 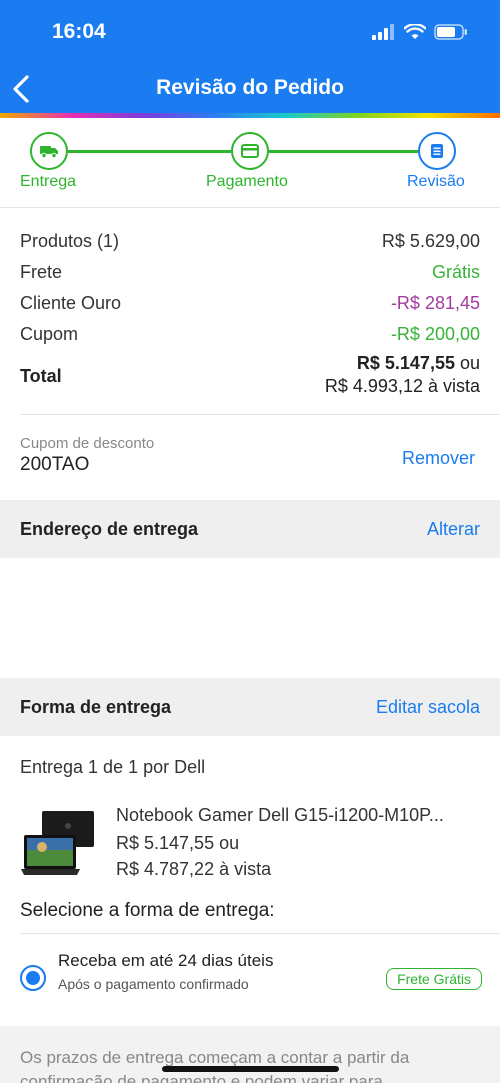 What do you see at coordinates (57, 843) in the screenshot?
I see `product-image` at bounding box center [57, 843].